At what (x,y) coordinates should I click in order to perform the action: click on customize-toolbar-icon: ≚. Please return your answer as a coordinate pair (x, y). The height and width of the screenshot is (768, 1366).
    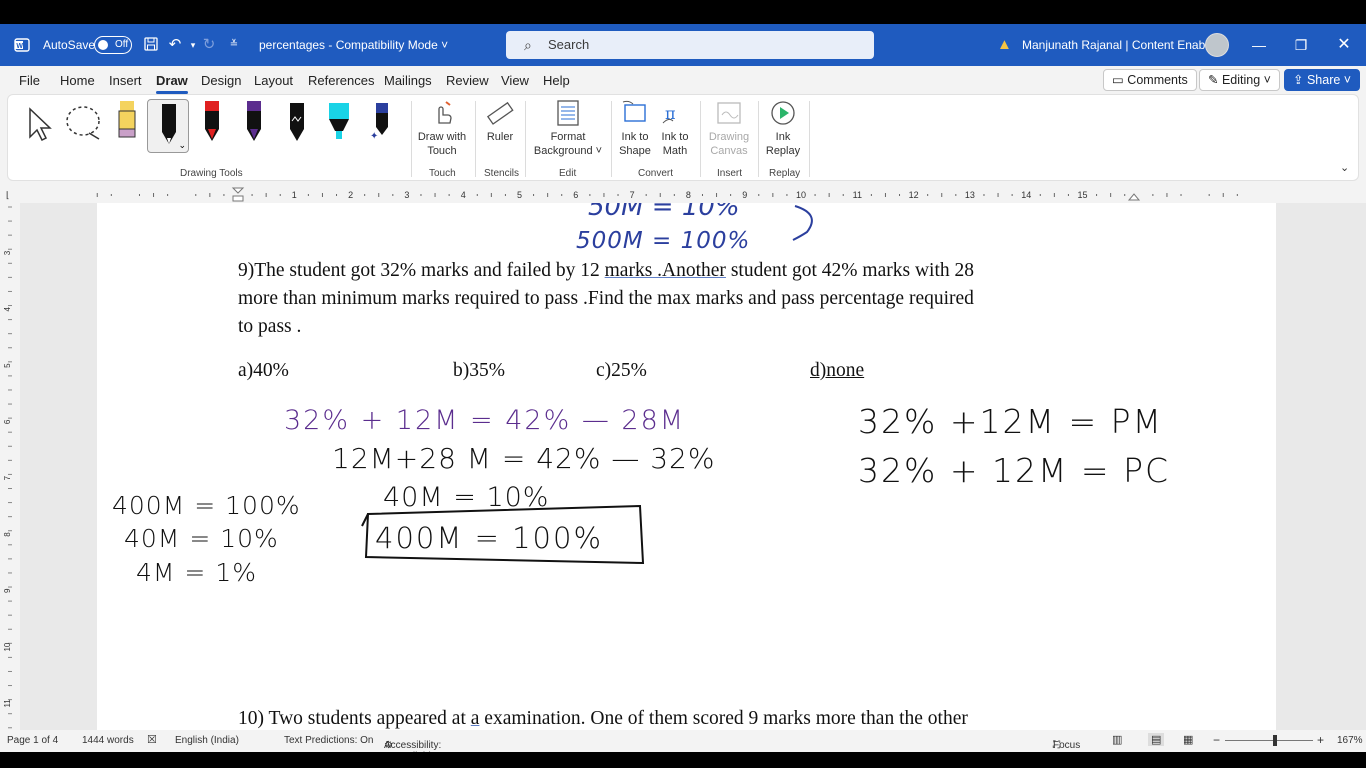
    Looking at the image, I should click on (234, 45).